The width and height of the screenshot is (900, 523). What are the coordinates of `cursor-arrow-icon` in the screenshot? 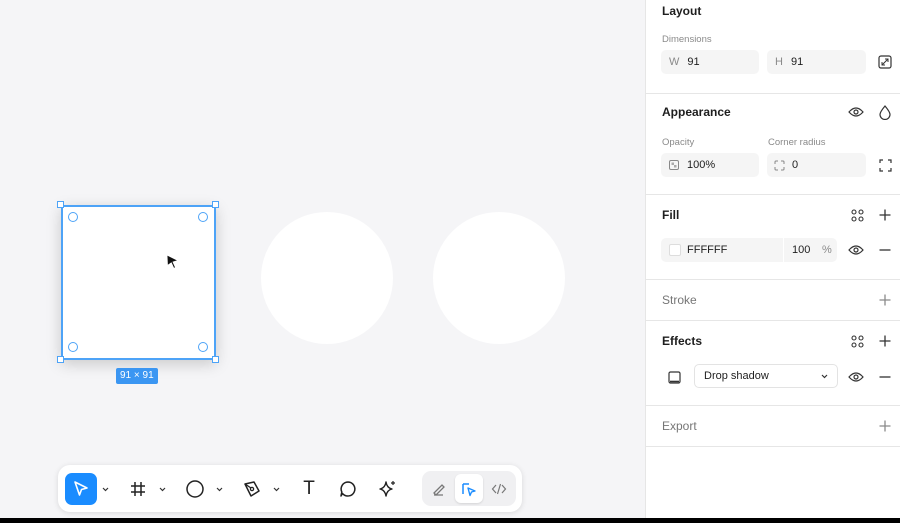 It's located at (81, 488).